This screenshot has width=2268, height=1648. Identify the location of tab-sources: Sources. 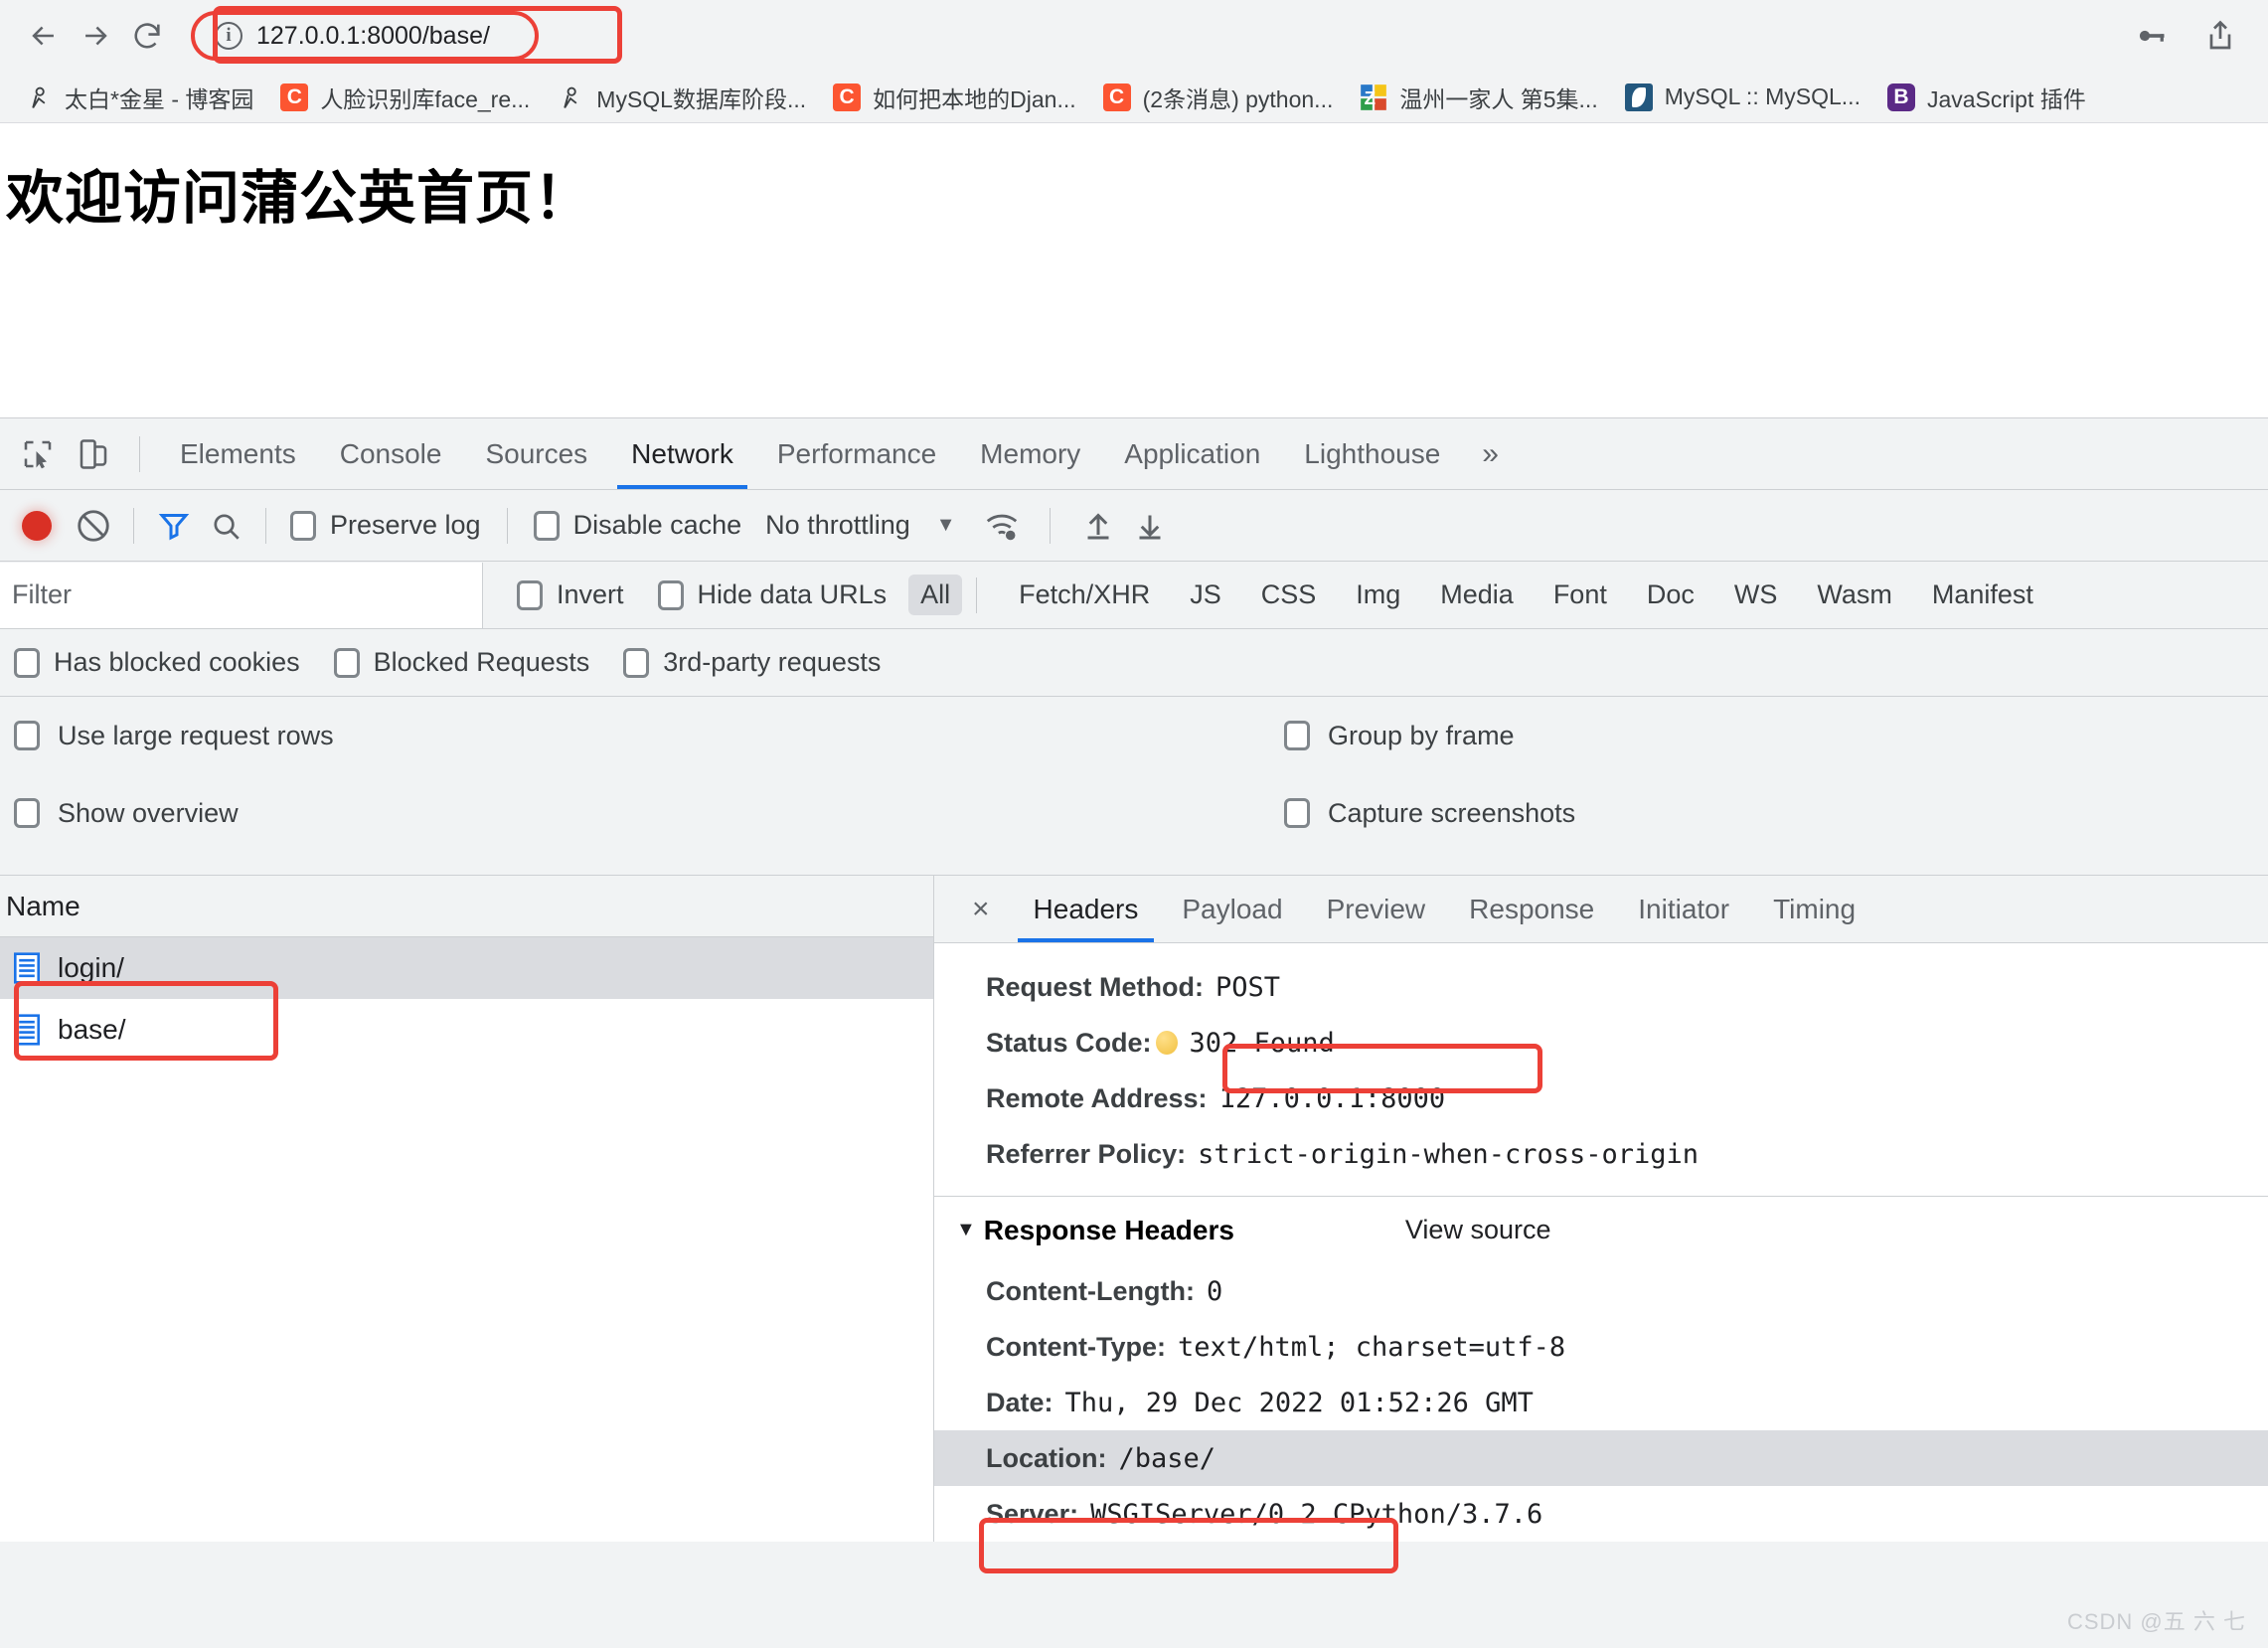
(536, 454).